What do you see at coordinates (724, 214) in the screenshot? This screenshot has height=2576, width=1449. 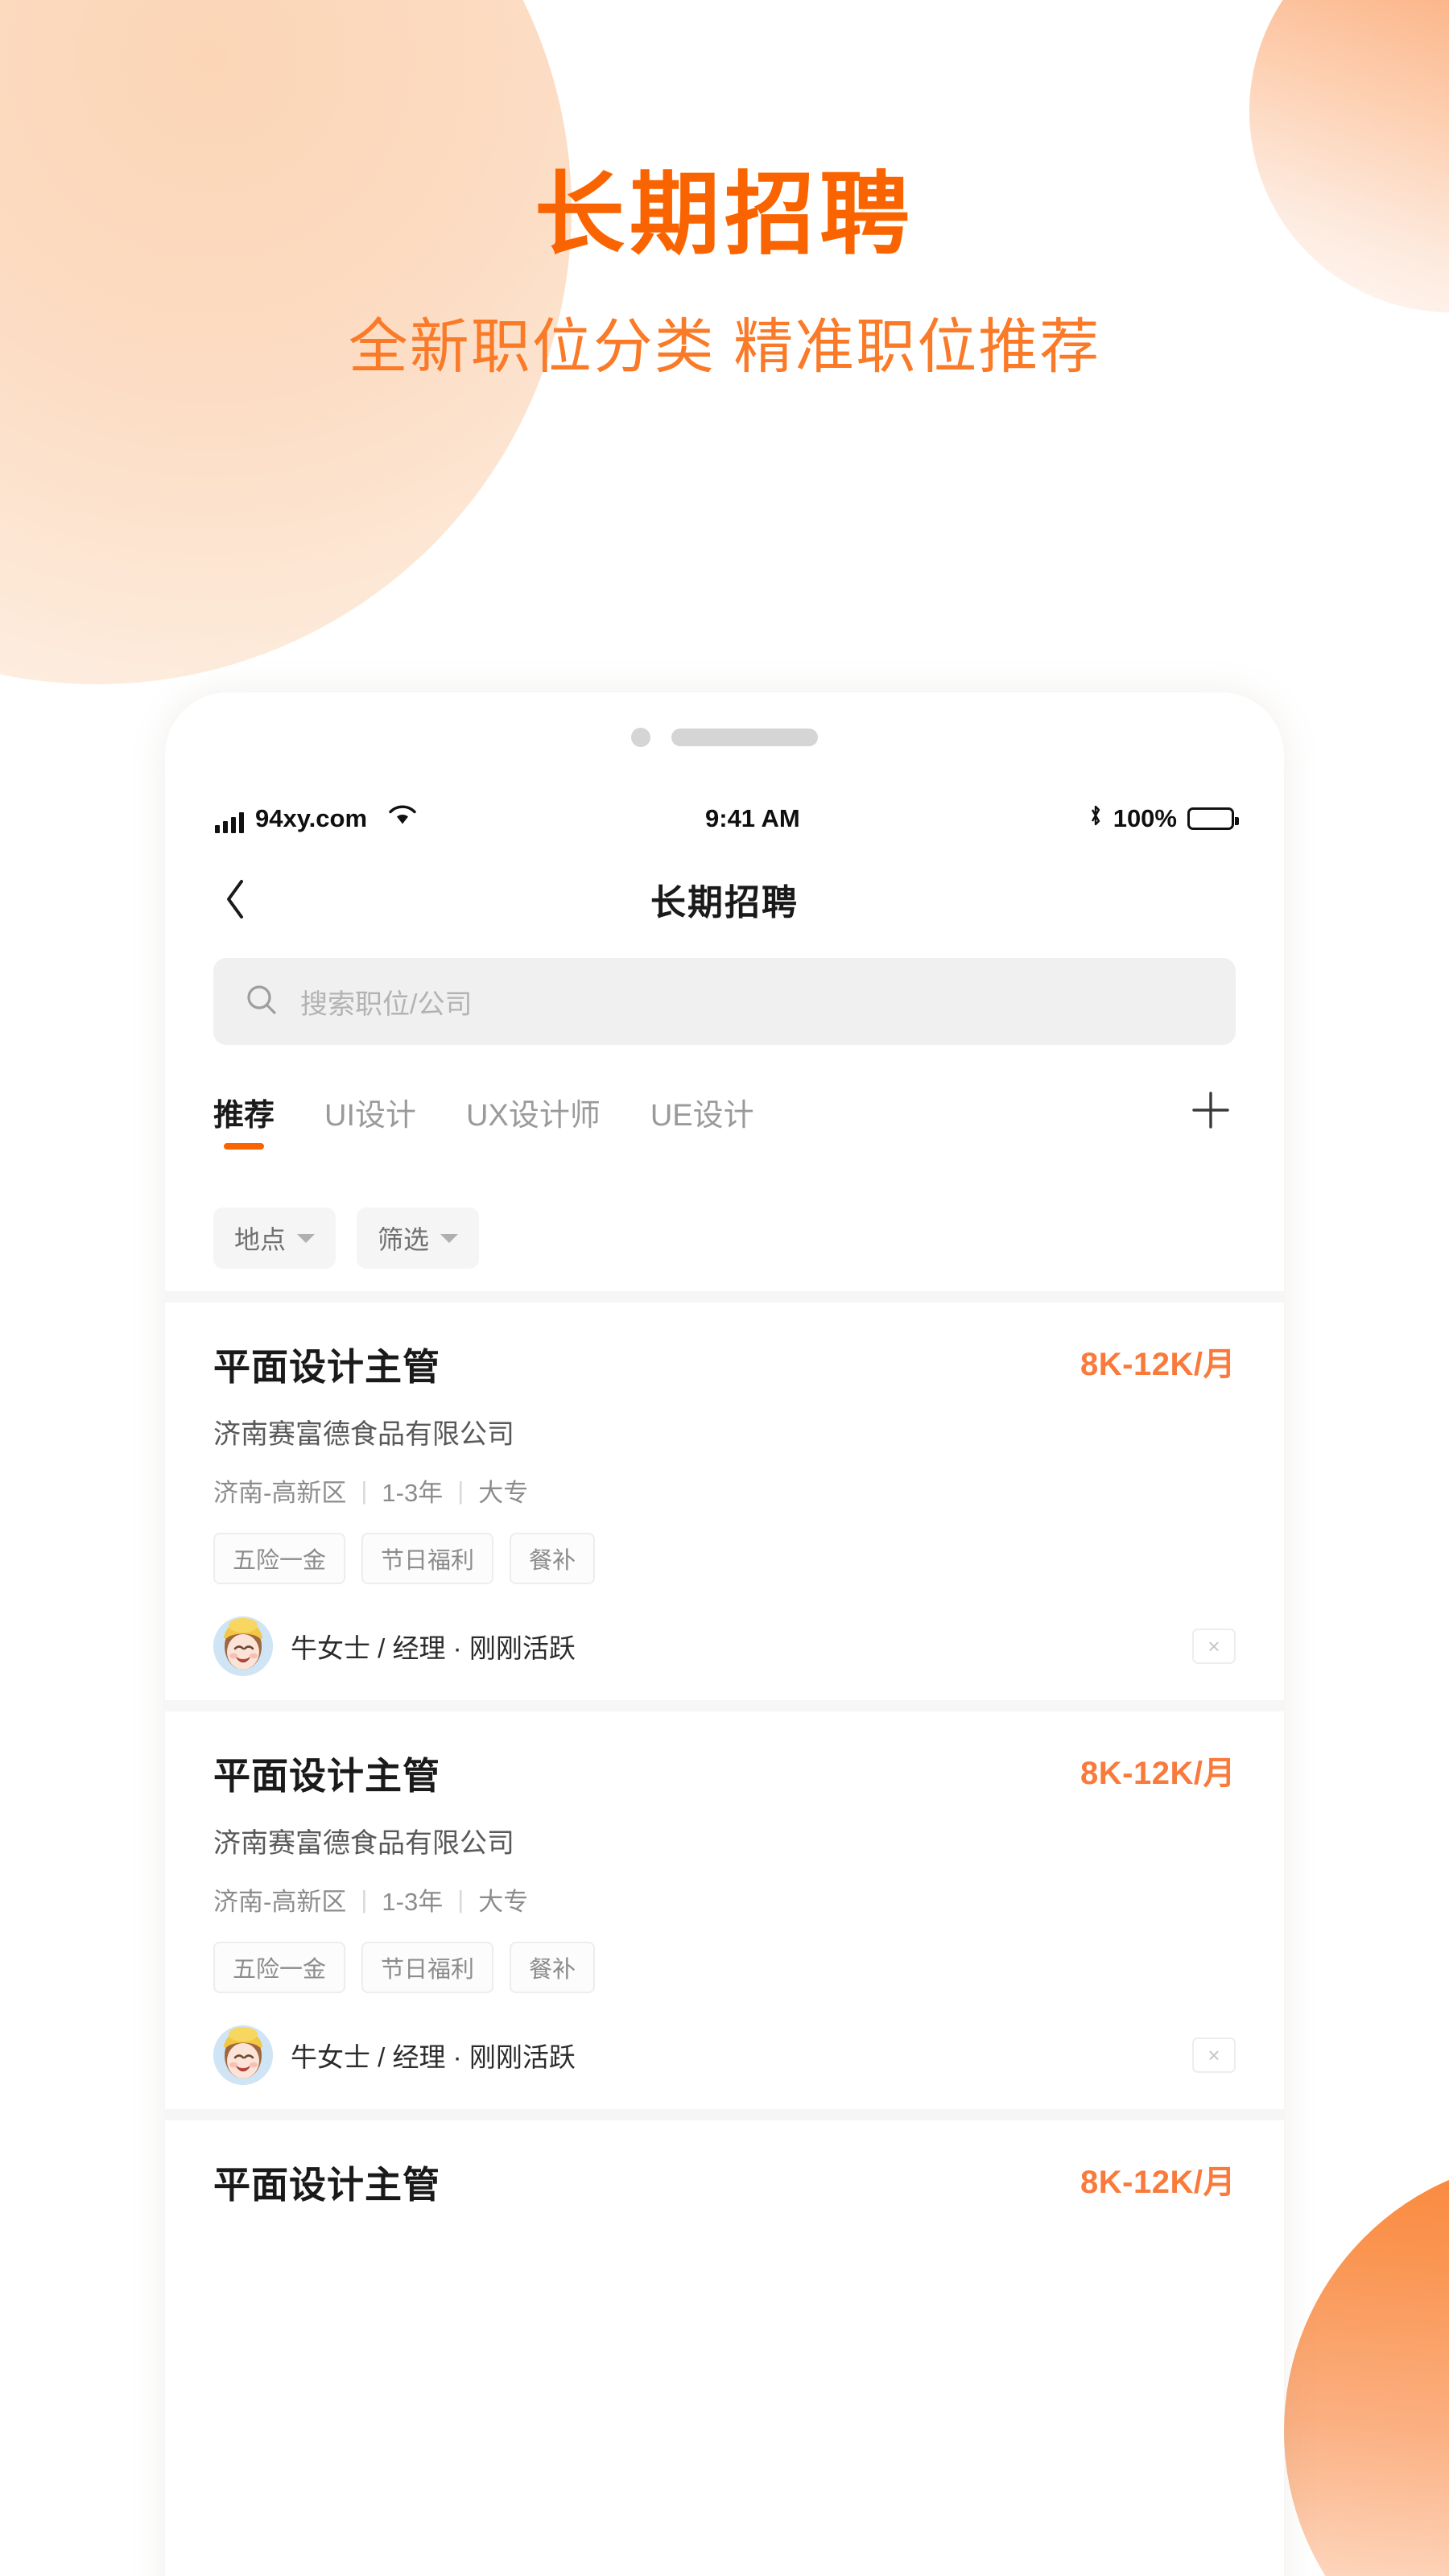 I see `hero-title: 长期招聘` at bounding box center [724, 214].